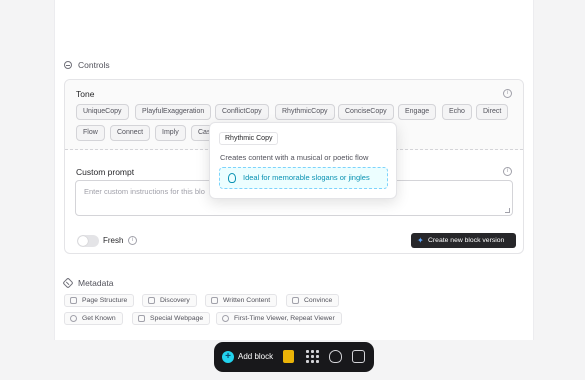  I want to click on metadata-tag-get-known: Get Known, so click(93, 318).